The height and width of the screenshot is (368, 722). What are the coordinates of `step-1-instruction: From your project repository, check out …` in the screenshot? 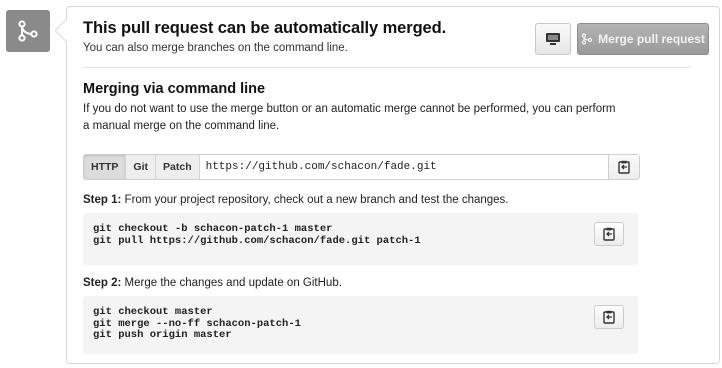 It's located at (315, 200).